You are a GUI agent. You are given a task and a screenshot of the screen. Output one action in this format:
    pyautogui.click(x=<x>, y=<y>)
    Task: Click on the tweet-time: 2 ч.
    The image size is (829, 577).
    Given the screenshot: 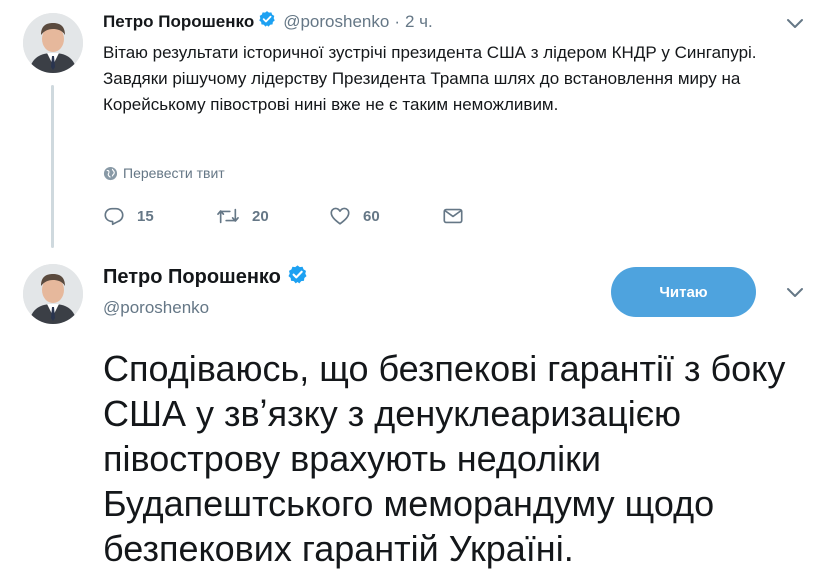 What is the action you would take?
    pyautogui.click(x=419, y=22)
    